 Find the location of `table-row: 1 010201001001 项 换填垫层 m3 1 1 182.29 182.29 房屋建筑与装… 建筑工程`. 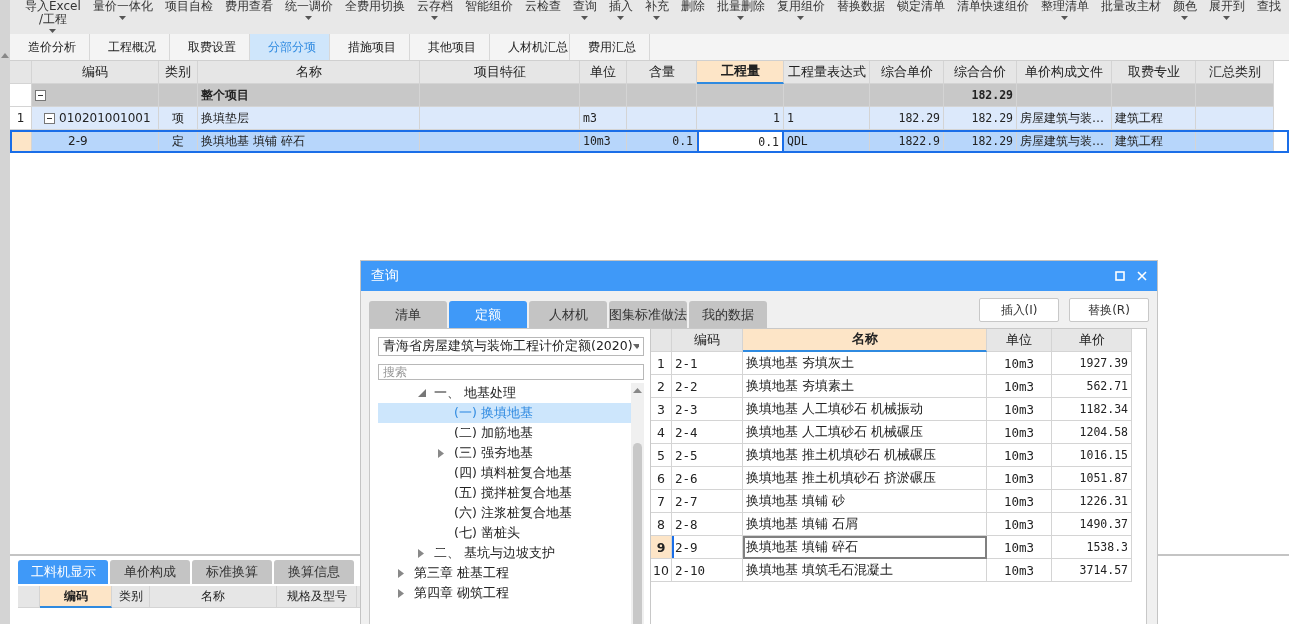

table-row: 1 010201001001 项 换填垫层 m3 1 1 182.29 182.29 房屋建筑与装… 建筑工程 is located at coordinates (649, 118).